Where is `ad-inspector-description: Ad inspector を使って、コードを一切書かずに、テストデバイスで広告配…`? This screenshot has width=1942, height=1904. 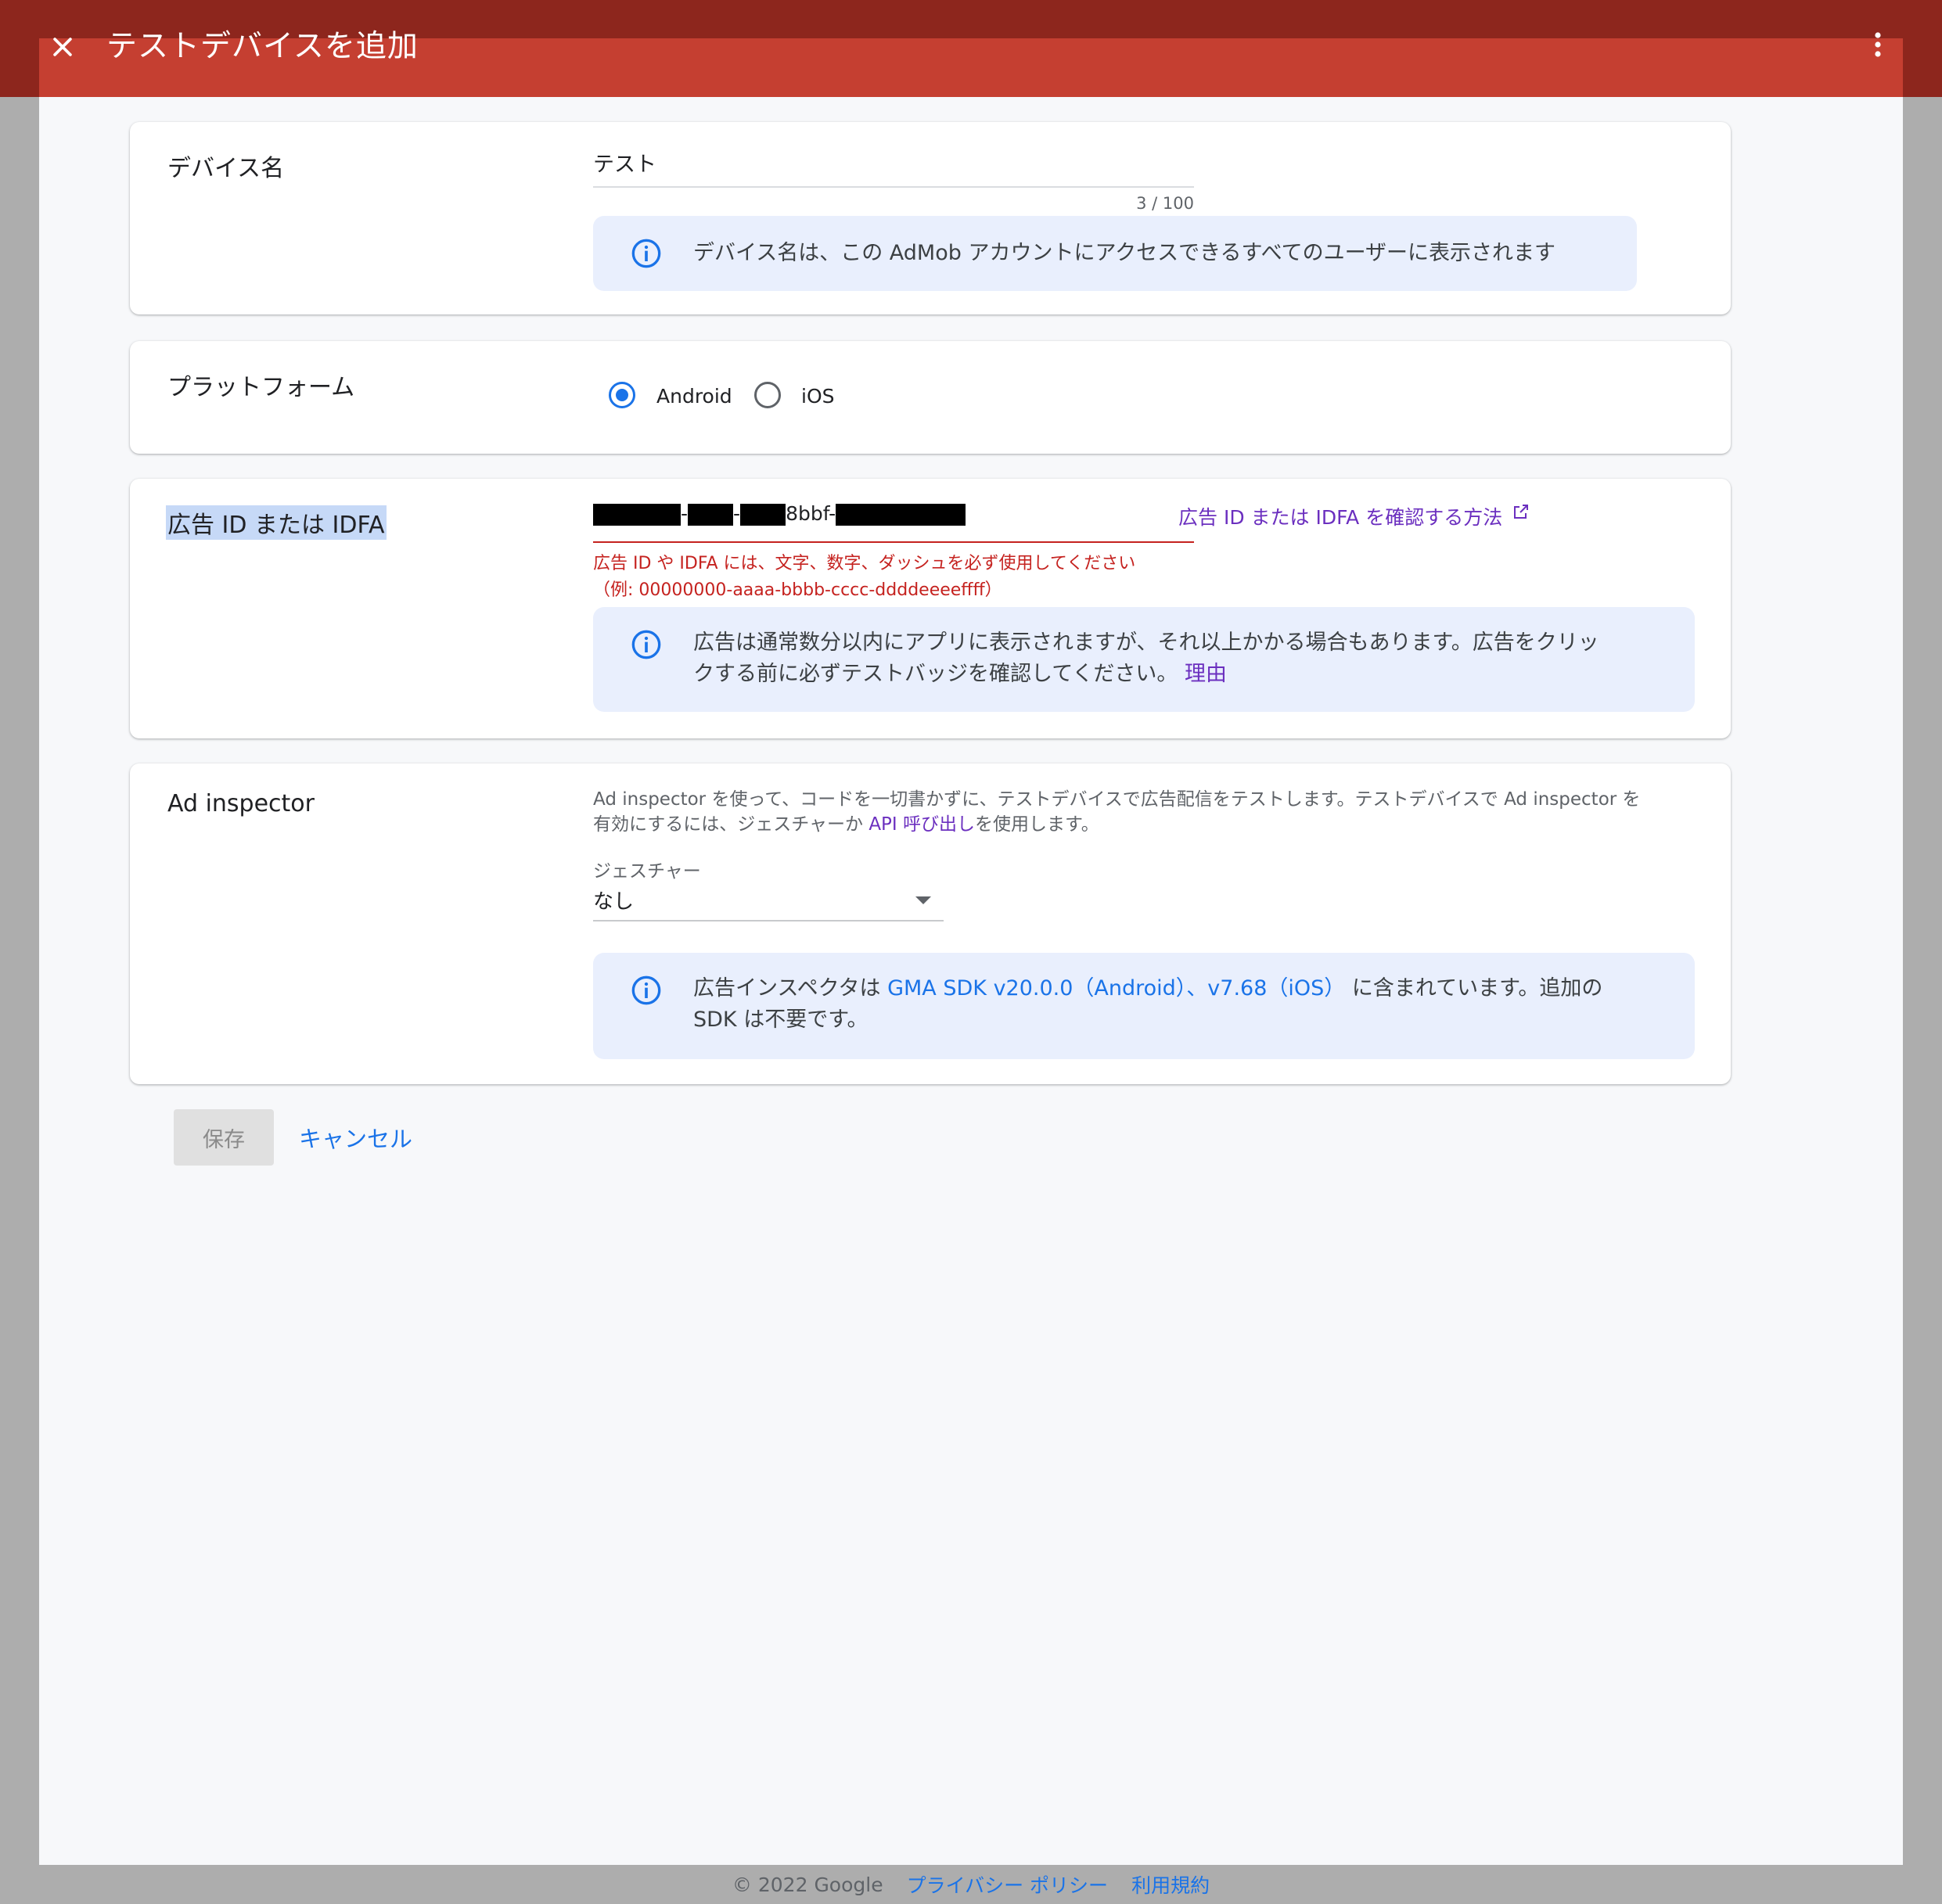
ad-inspector-description: Ad inspector を使って、コードを一切書かずに、テストデバイスで広告配… is located at coordinates (1117, 812).